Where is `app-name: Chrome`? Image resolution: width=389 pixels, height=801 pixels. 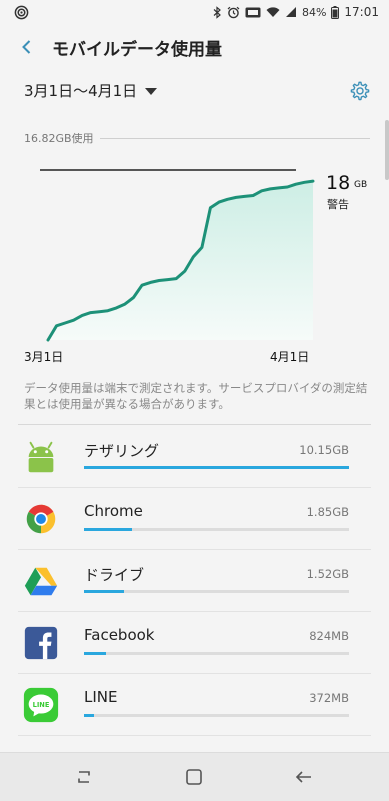 app-name: Chrome is located at coordinates (113, 511).